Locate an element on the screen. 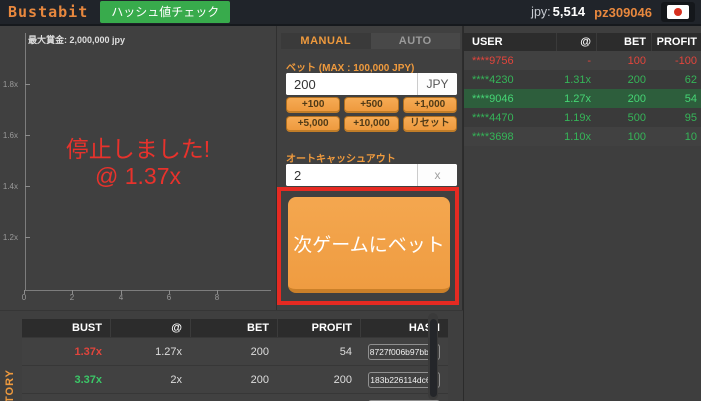  bet-amount-group: JPY is located at coordinates (371, 84).